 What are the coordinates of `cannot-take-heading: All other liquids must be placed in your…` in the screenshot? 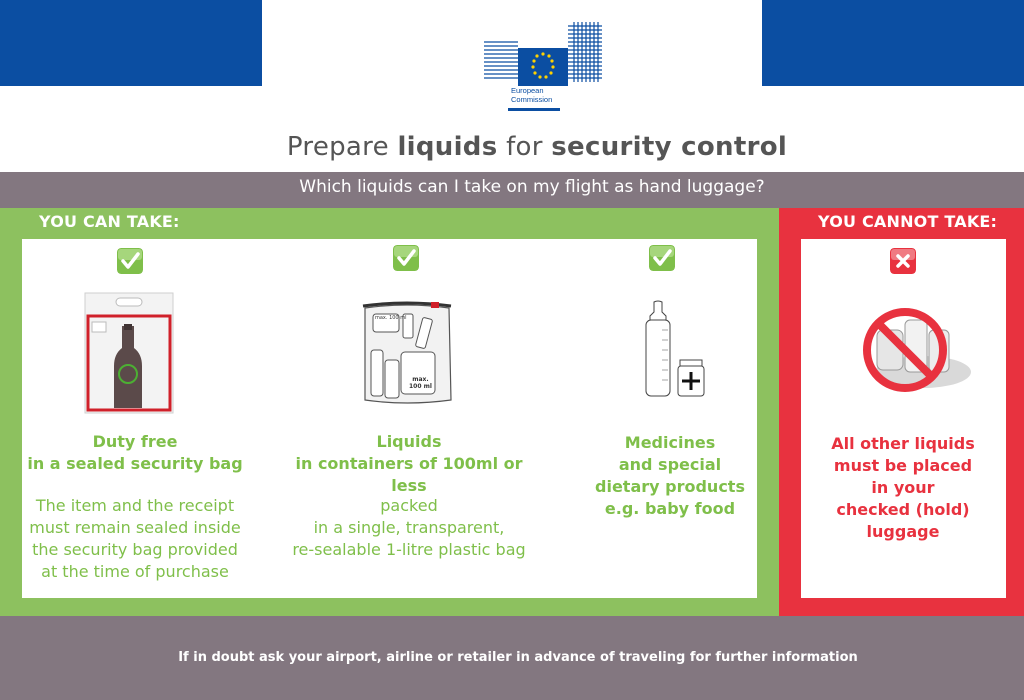 It's located at (903, 487).